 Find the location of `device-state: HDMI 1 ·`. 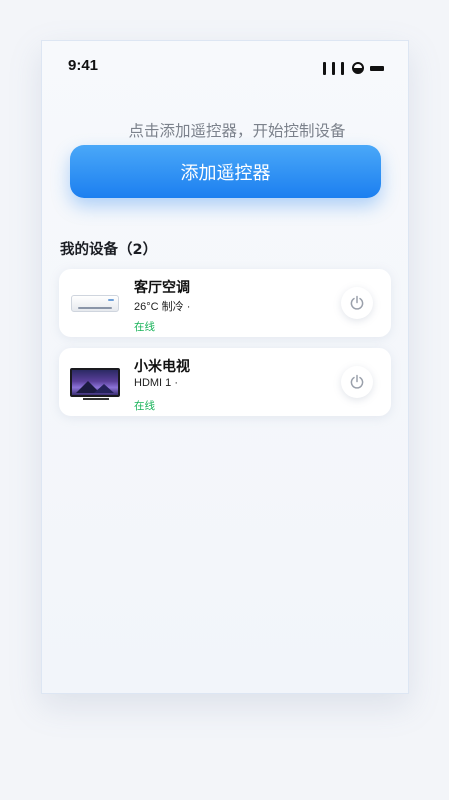

device-state: HDMI 1 · is located at coordinates (156, 383).